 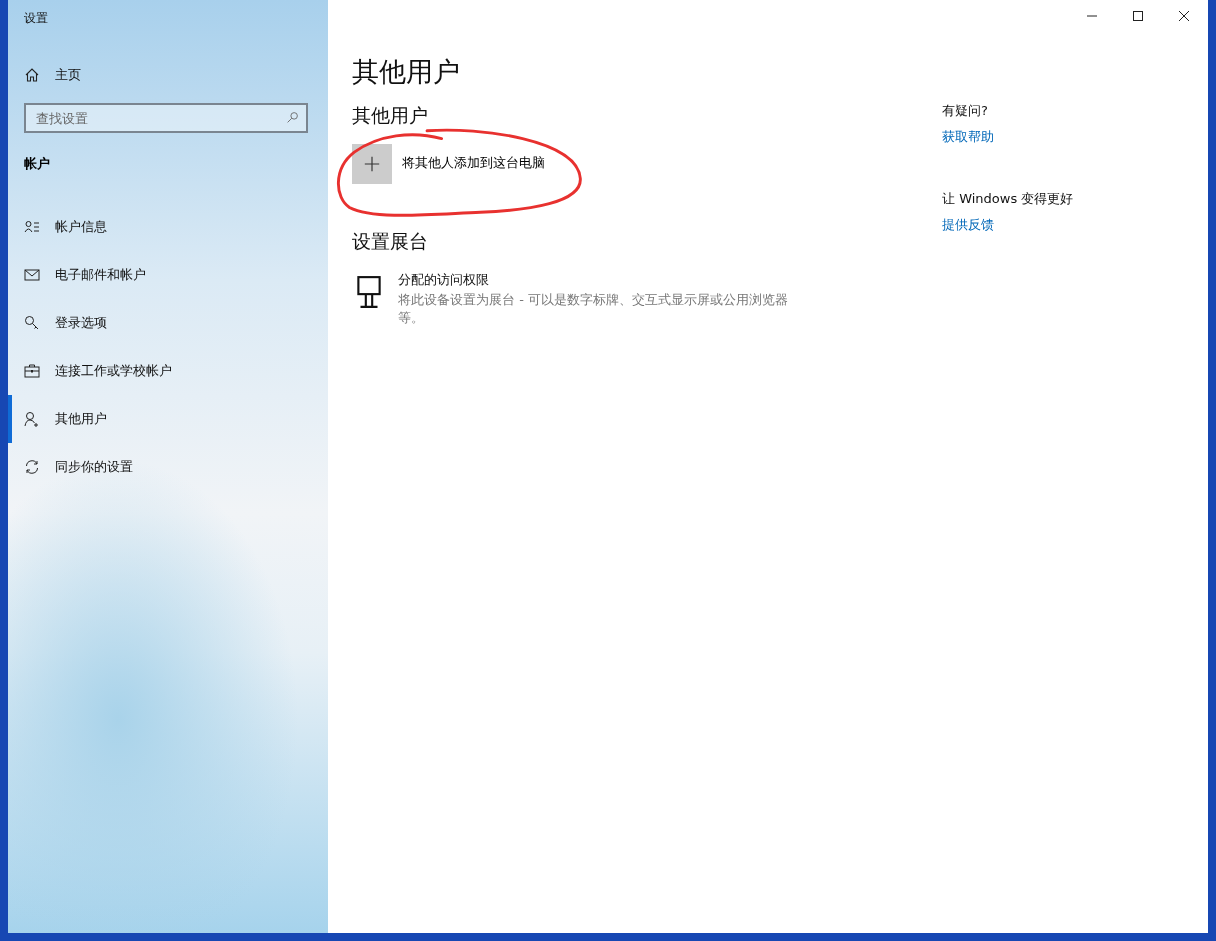 What do you see at coordinates (32, 467) in the screenshot?
I see `sync-icon` at bounding box center [32, 467].